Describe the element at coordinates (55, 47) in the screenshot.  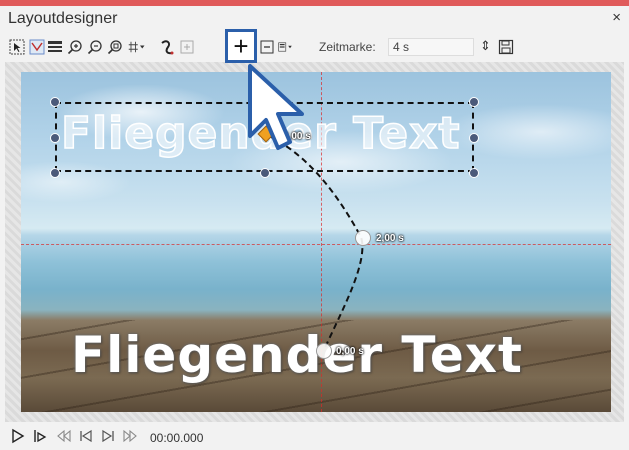
I see `lines-icon` at that location.